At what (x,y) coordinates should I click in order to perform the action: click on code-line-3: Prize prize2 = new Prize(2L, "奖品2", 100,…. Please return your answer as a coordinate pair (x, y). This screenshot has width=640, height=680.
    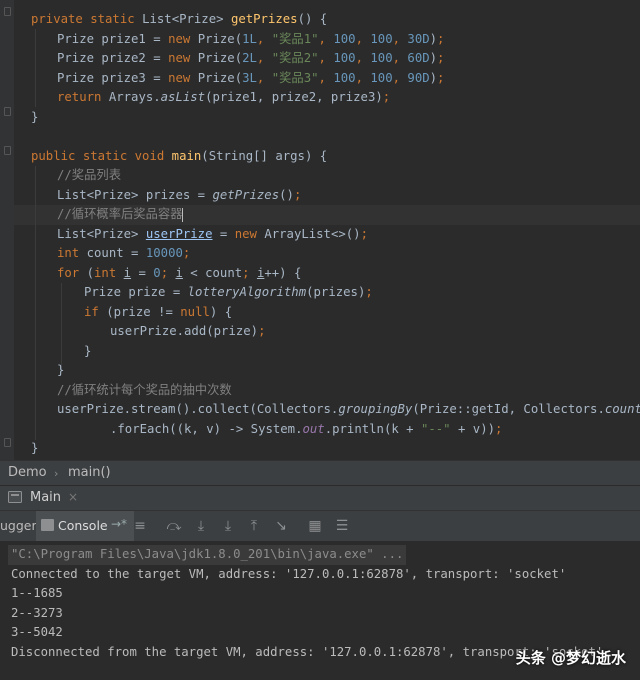
    Looking at the image, I should click on (251, 58).